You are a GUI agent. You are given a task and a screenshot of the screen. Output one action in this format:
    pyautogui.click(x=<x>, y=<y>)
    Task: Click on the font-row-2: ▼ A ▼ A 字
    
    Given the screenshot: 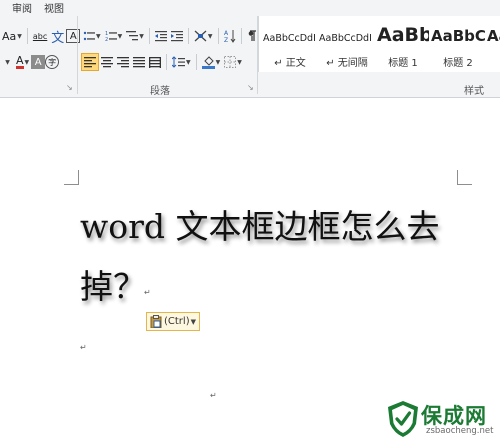 What is the action you would take?
    pyautogui.click(x=30, y=62)
    